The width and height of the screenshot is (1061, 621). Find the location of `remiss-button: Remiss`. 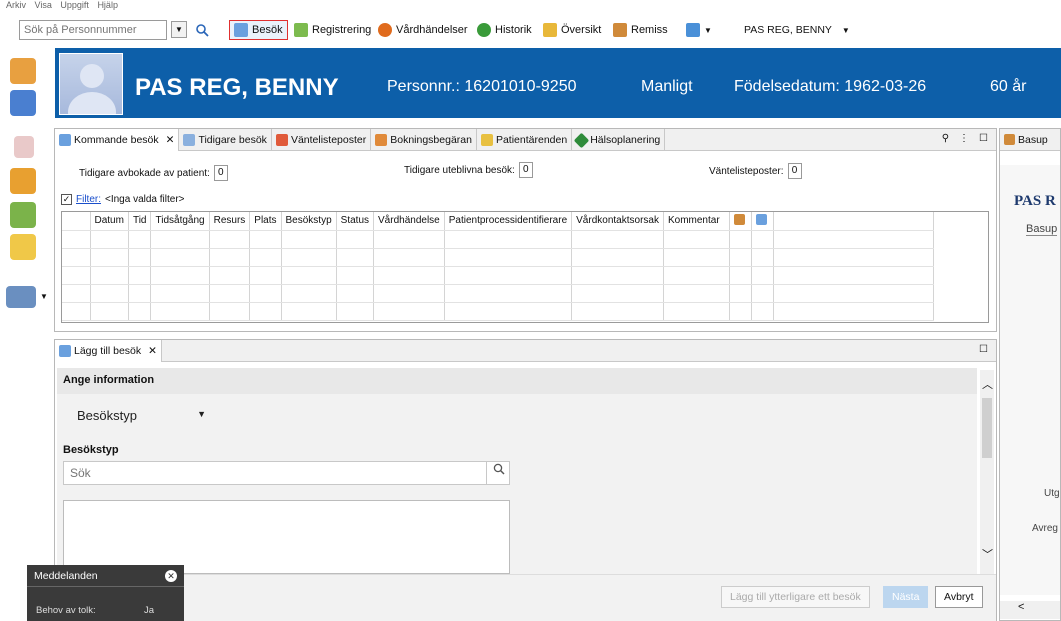

remiss-button: Remiss is located at coordinates (640, 30).